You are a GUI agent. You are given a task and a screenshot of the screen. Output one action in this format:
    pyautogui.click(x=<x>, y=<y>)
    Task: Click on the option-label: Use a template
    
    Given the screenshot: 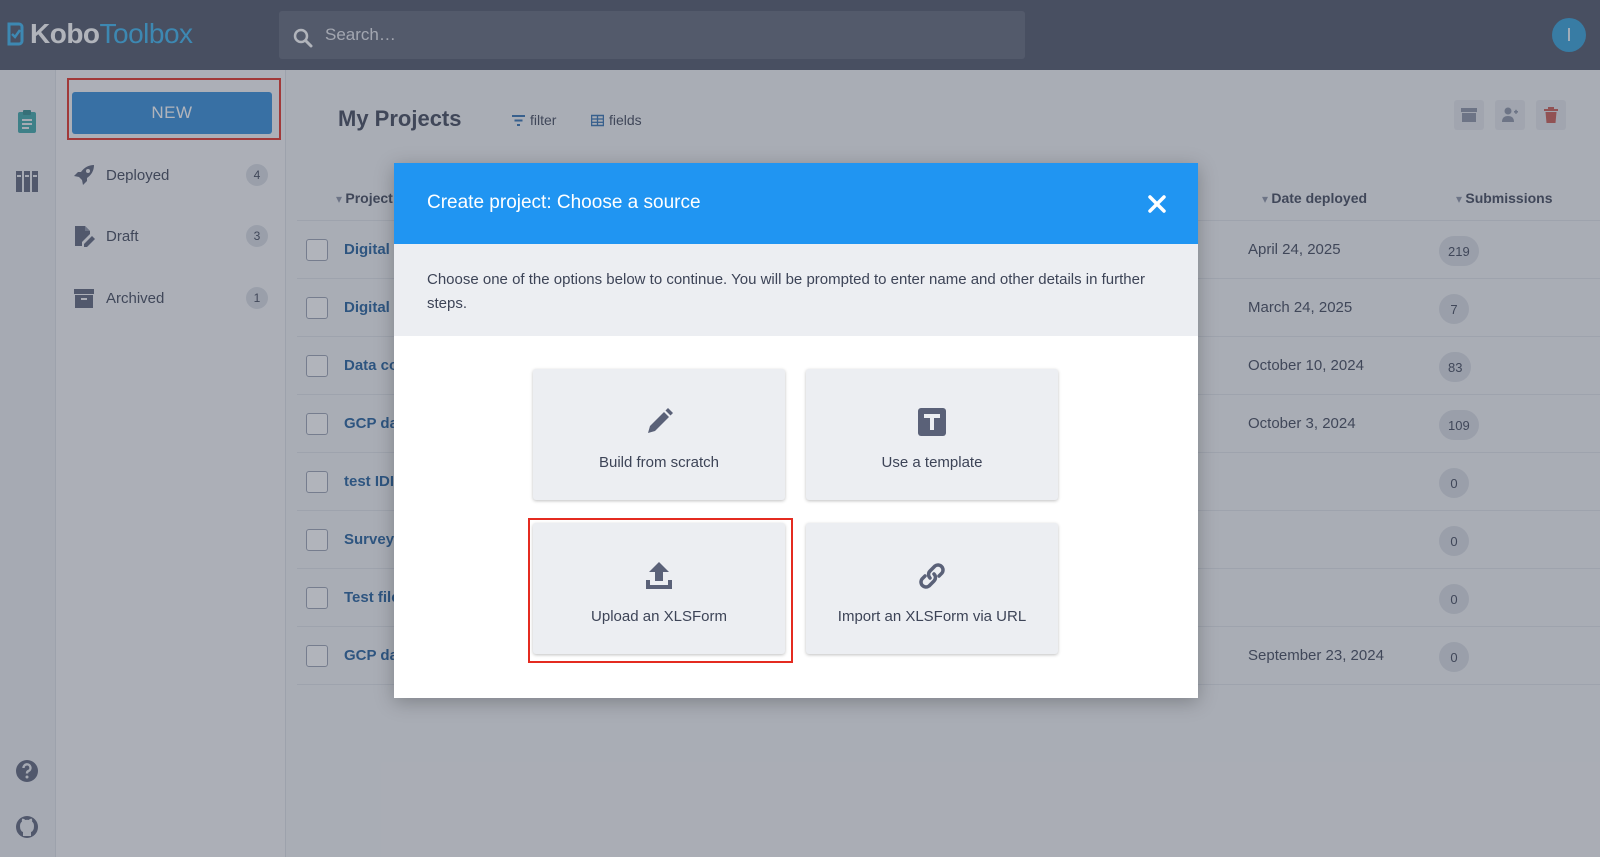 What is the action you would take?
    pyautogui.click(x=932, y=462)
    